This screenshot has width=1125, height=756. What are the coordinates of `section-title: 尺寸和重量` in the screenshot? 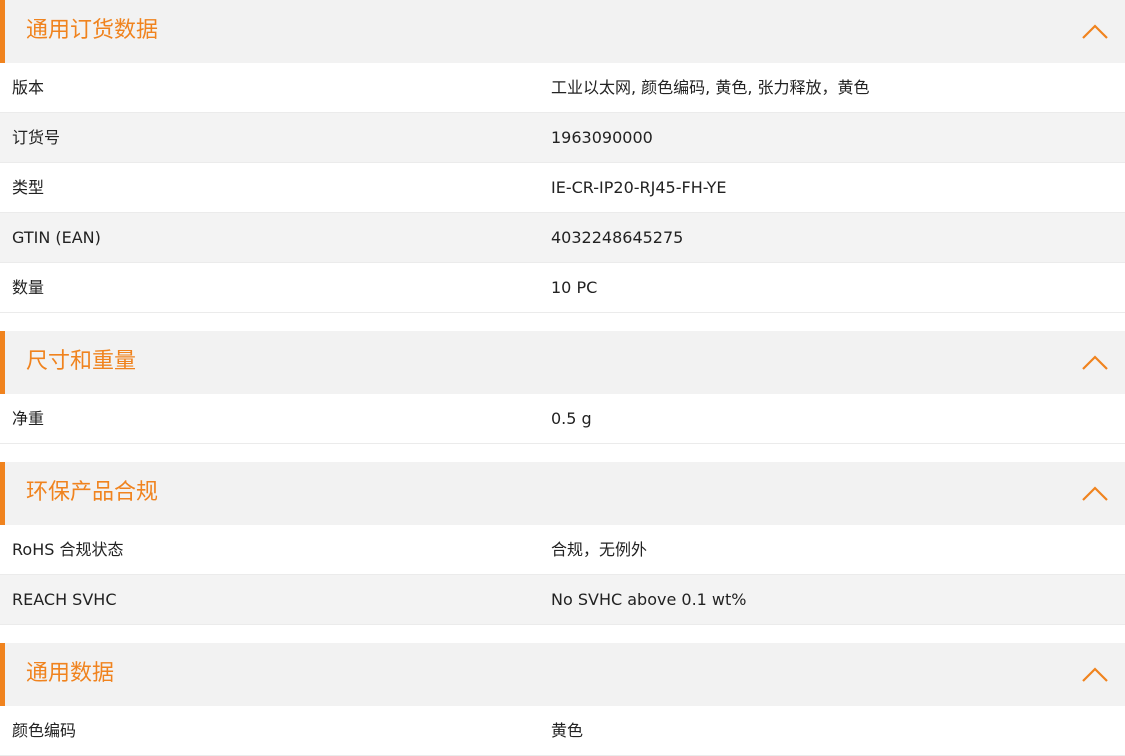 It's located at (81, 361).